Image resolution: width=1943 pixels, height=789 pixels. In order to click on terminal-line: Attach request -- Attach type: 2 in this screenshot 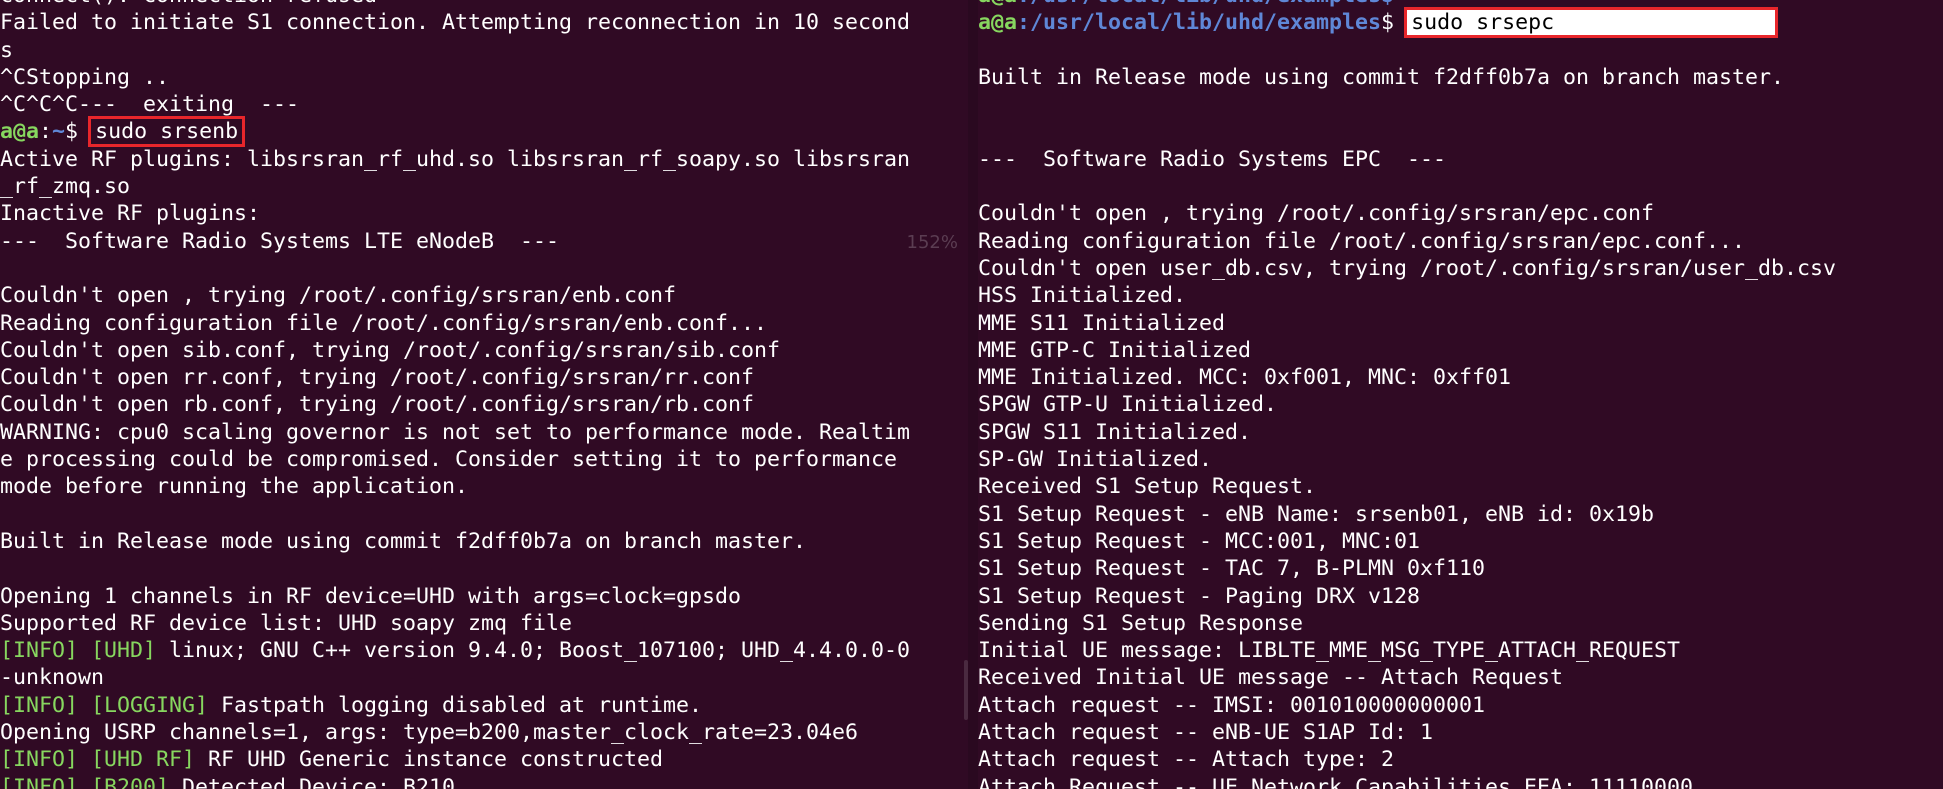, I will do `click(1186, 760)`.